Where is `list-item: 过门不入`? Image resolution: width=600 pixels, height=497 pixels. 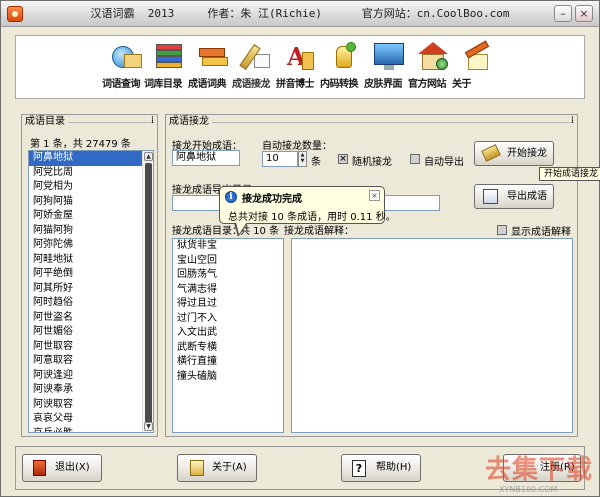 list-item: 过门不入 is located at coordinates (228, 319).